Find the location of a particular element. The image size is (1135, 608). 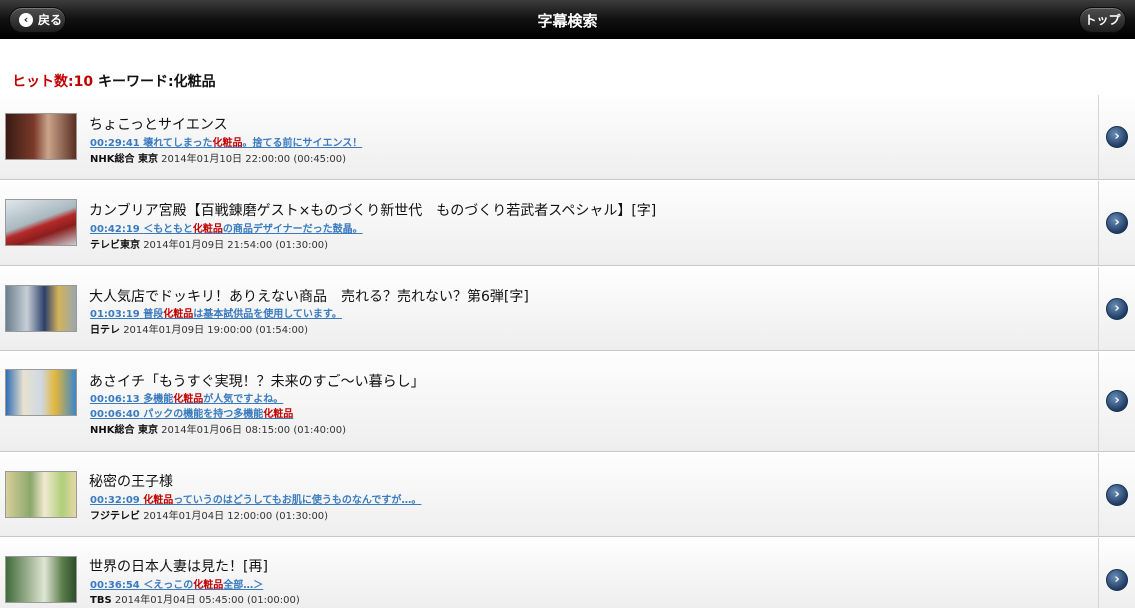

search-summary: ヒット数:10 キーワード:化粧品 is located at coordinates (114, 81).